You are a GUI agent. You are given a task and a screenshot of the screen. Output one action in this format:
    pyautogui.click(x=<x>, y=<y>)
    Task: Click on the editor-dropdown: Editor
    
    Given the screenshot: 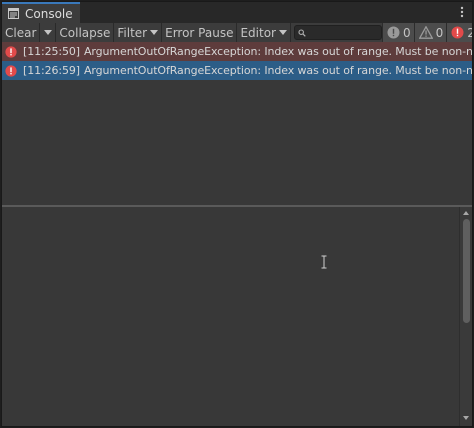 What is the action you would take?
    pyautogui.click(x=264, y=32)
    